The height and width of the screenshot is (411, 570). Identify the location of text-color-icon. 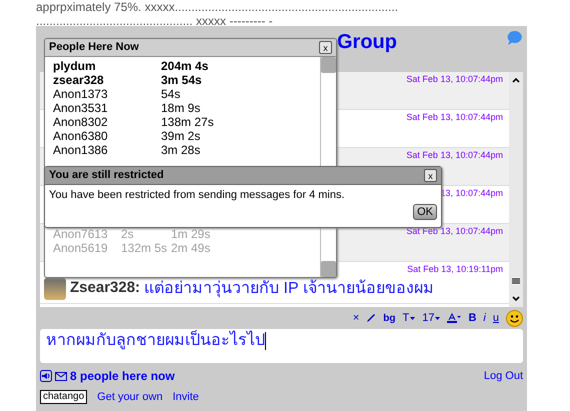
(454, 318).